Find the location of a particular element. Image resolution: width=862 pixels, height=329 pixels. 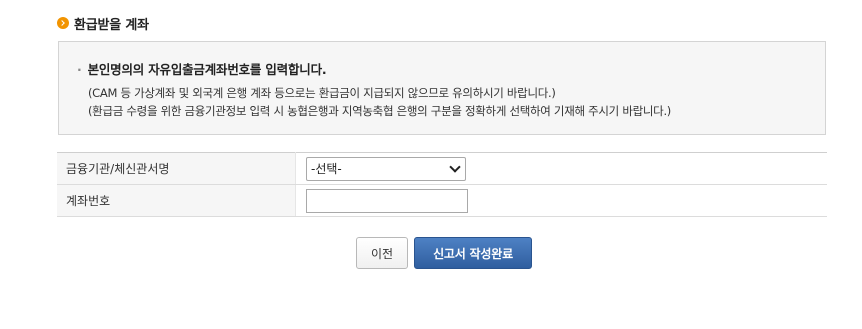

chevron-down-icon is located at coordinates (455, 166).